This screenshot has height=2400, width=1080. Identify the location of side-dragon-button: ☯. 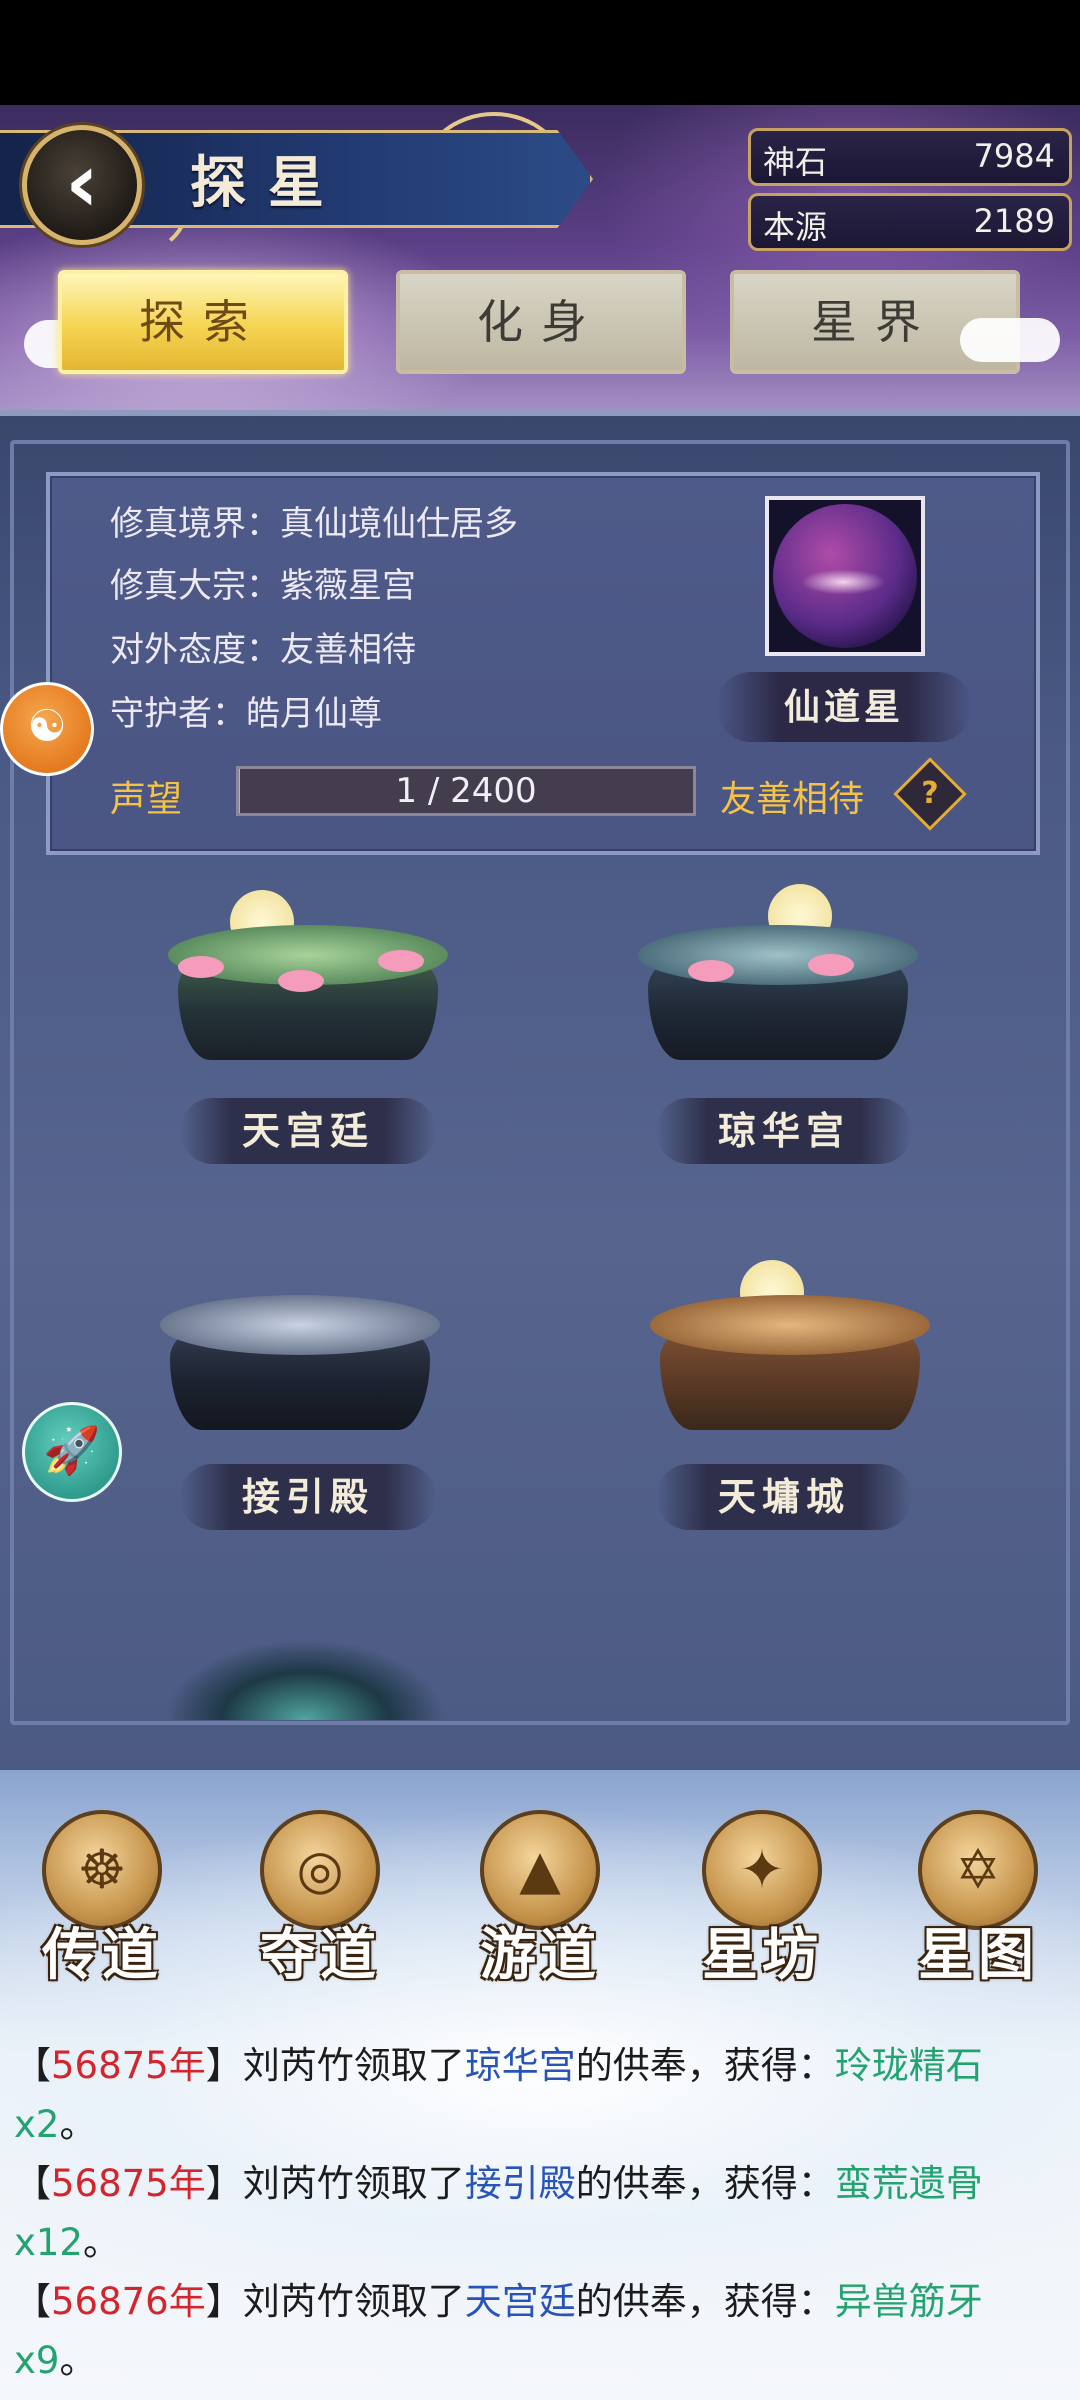
(47, 729).